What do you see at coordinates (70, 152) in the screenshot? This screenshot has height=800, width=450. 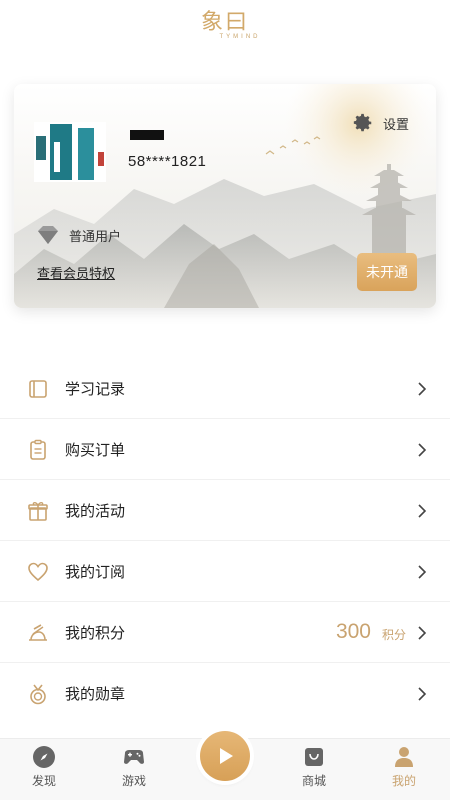 I see `avatar` at bounding box center [70, 152].